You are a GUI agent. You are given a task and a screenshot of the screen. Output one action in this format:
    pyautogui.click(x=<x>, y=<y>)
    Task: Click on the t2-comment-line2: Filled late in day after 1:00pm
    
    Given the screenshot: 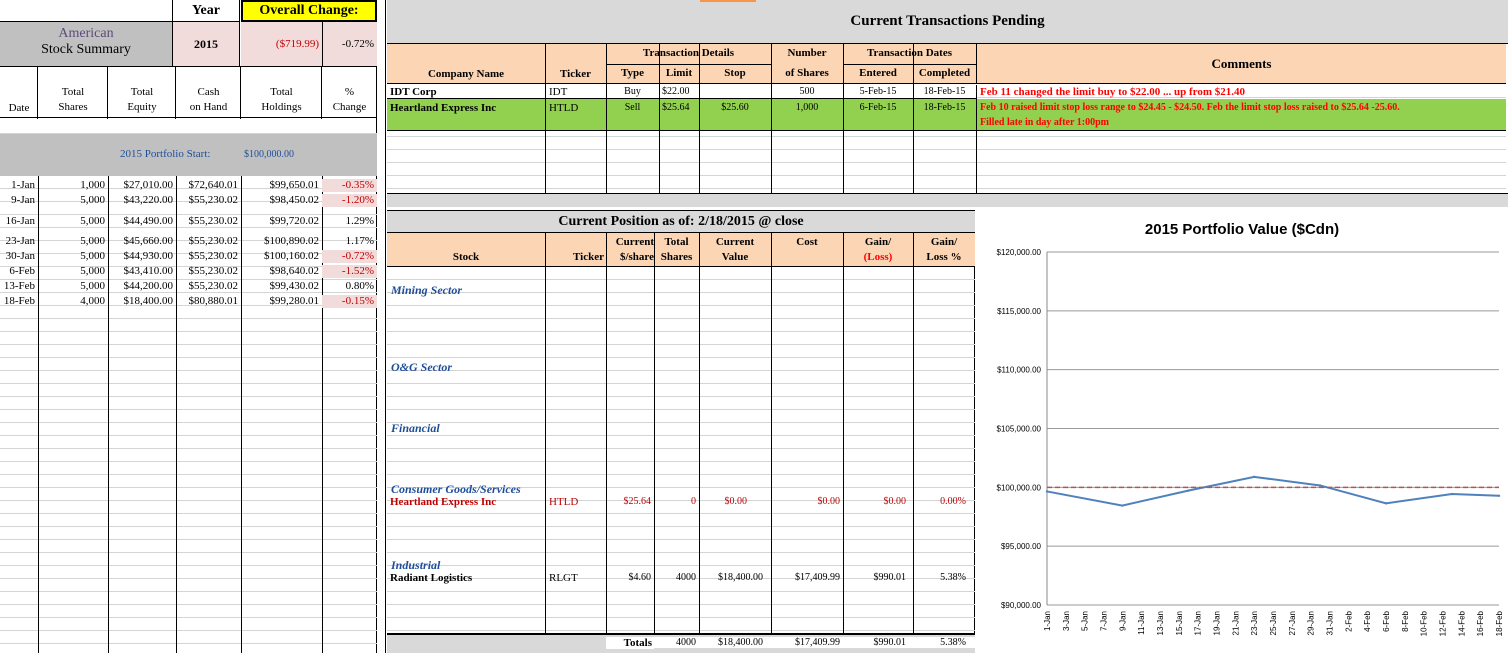 What is the action you would take?
    pyautogui.click(x=1044, y=122)
    